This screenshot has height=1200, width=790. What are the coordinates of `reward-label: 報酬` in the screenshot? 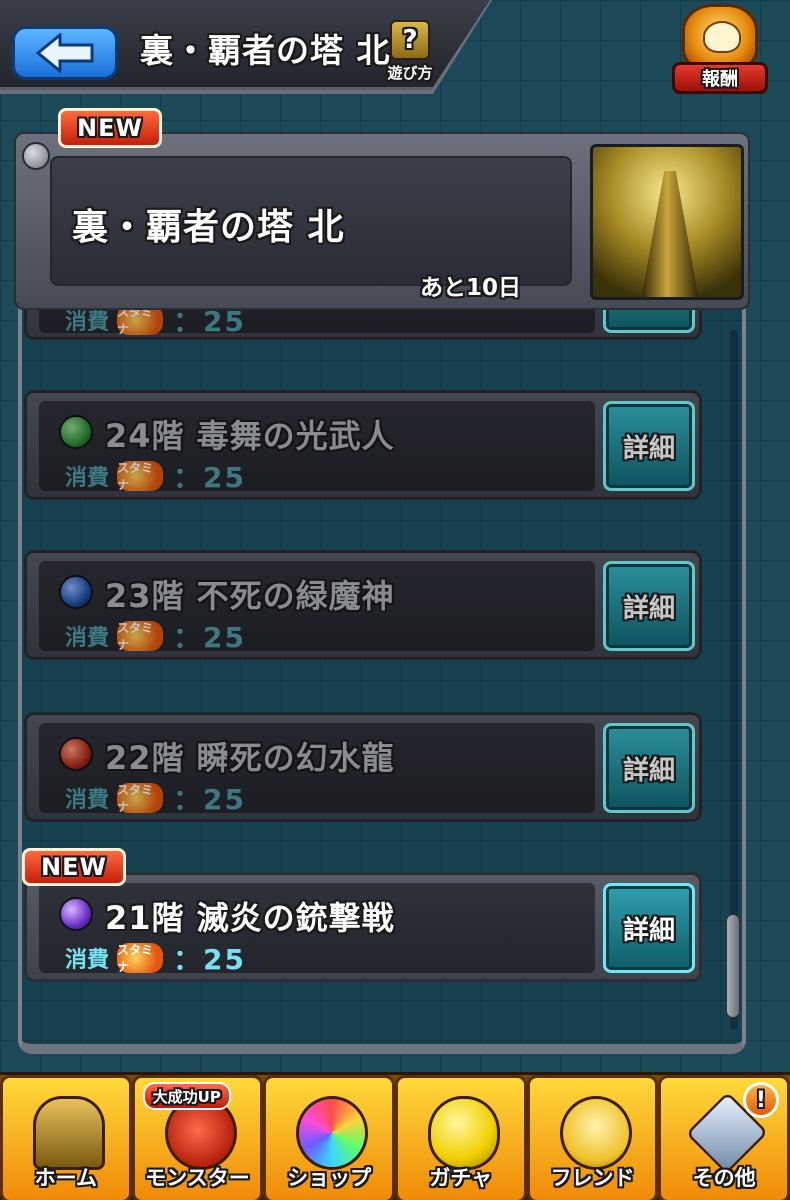 It's located at (720, 78).